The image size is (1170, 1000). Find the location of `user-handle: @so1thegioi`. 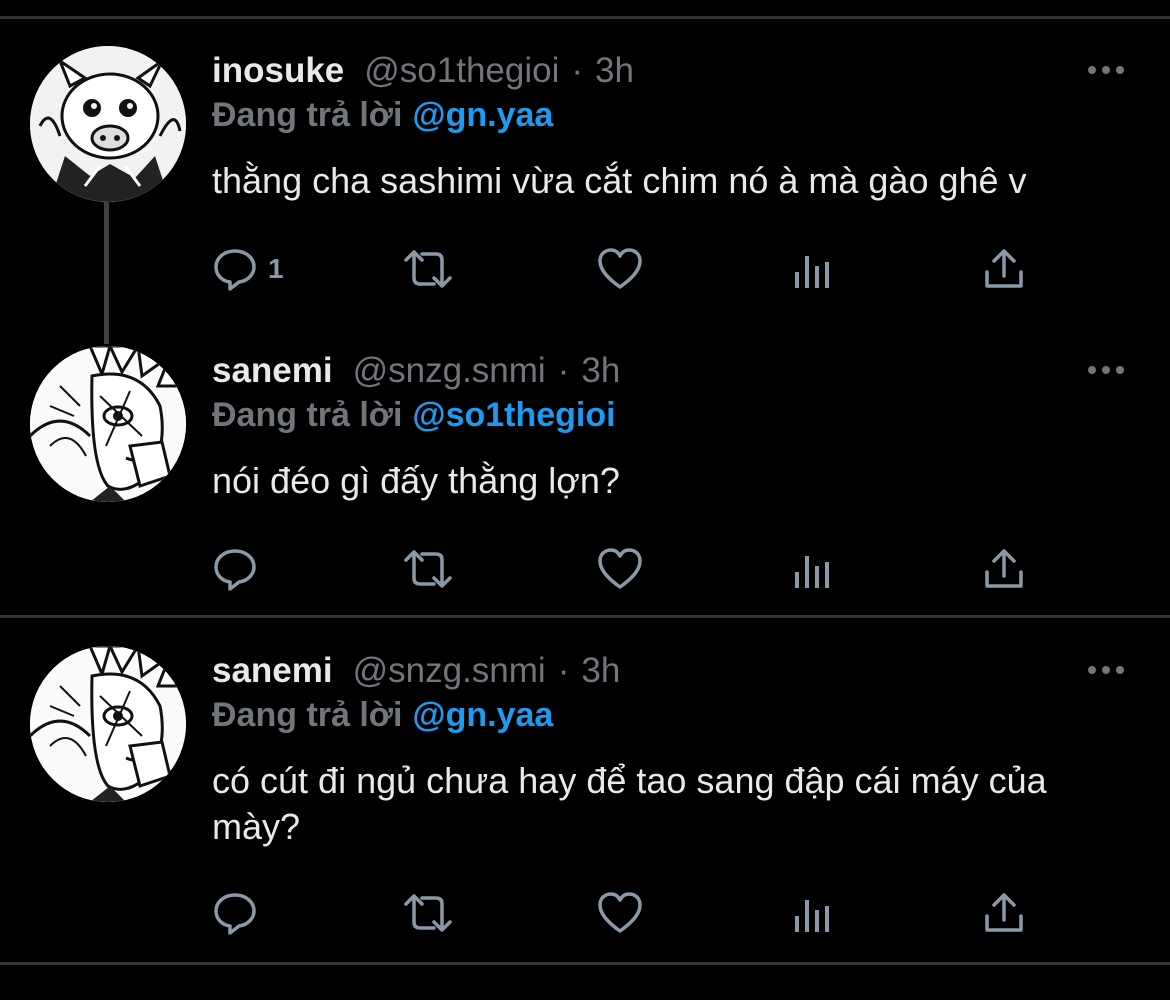

user-handle: @so1thegioi is located at coordinates (461, 71).